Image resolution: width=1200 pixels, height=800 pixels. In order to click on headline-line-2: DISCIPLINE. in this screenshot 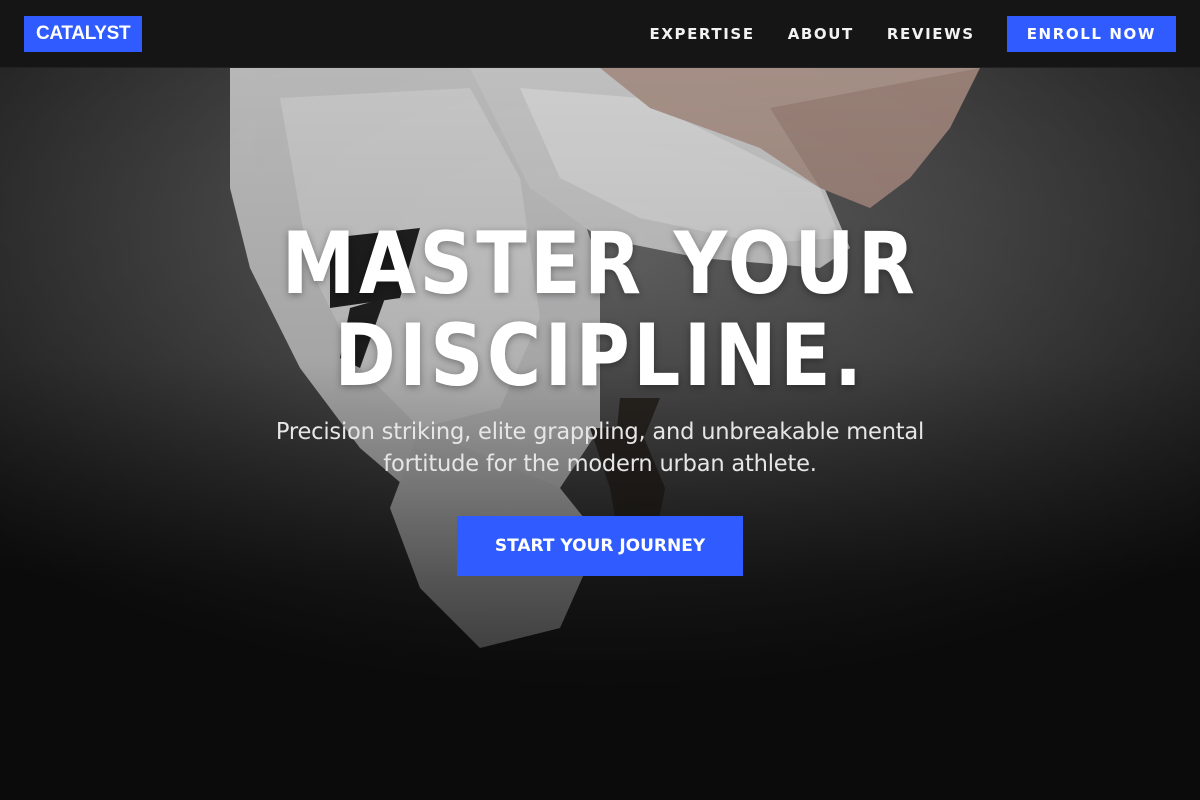, I will do `click(600, 356)`.